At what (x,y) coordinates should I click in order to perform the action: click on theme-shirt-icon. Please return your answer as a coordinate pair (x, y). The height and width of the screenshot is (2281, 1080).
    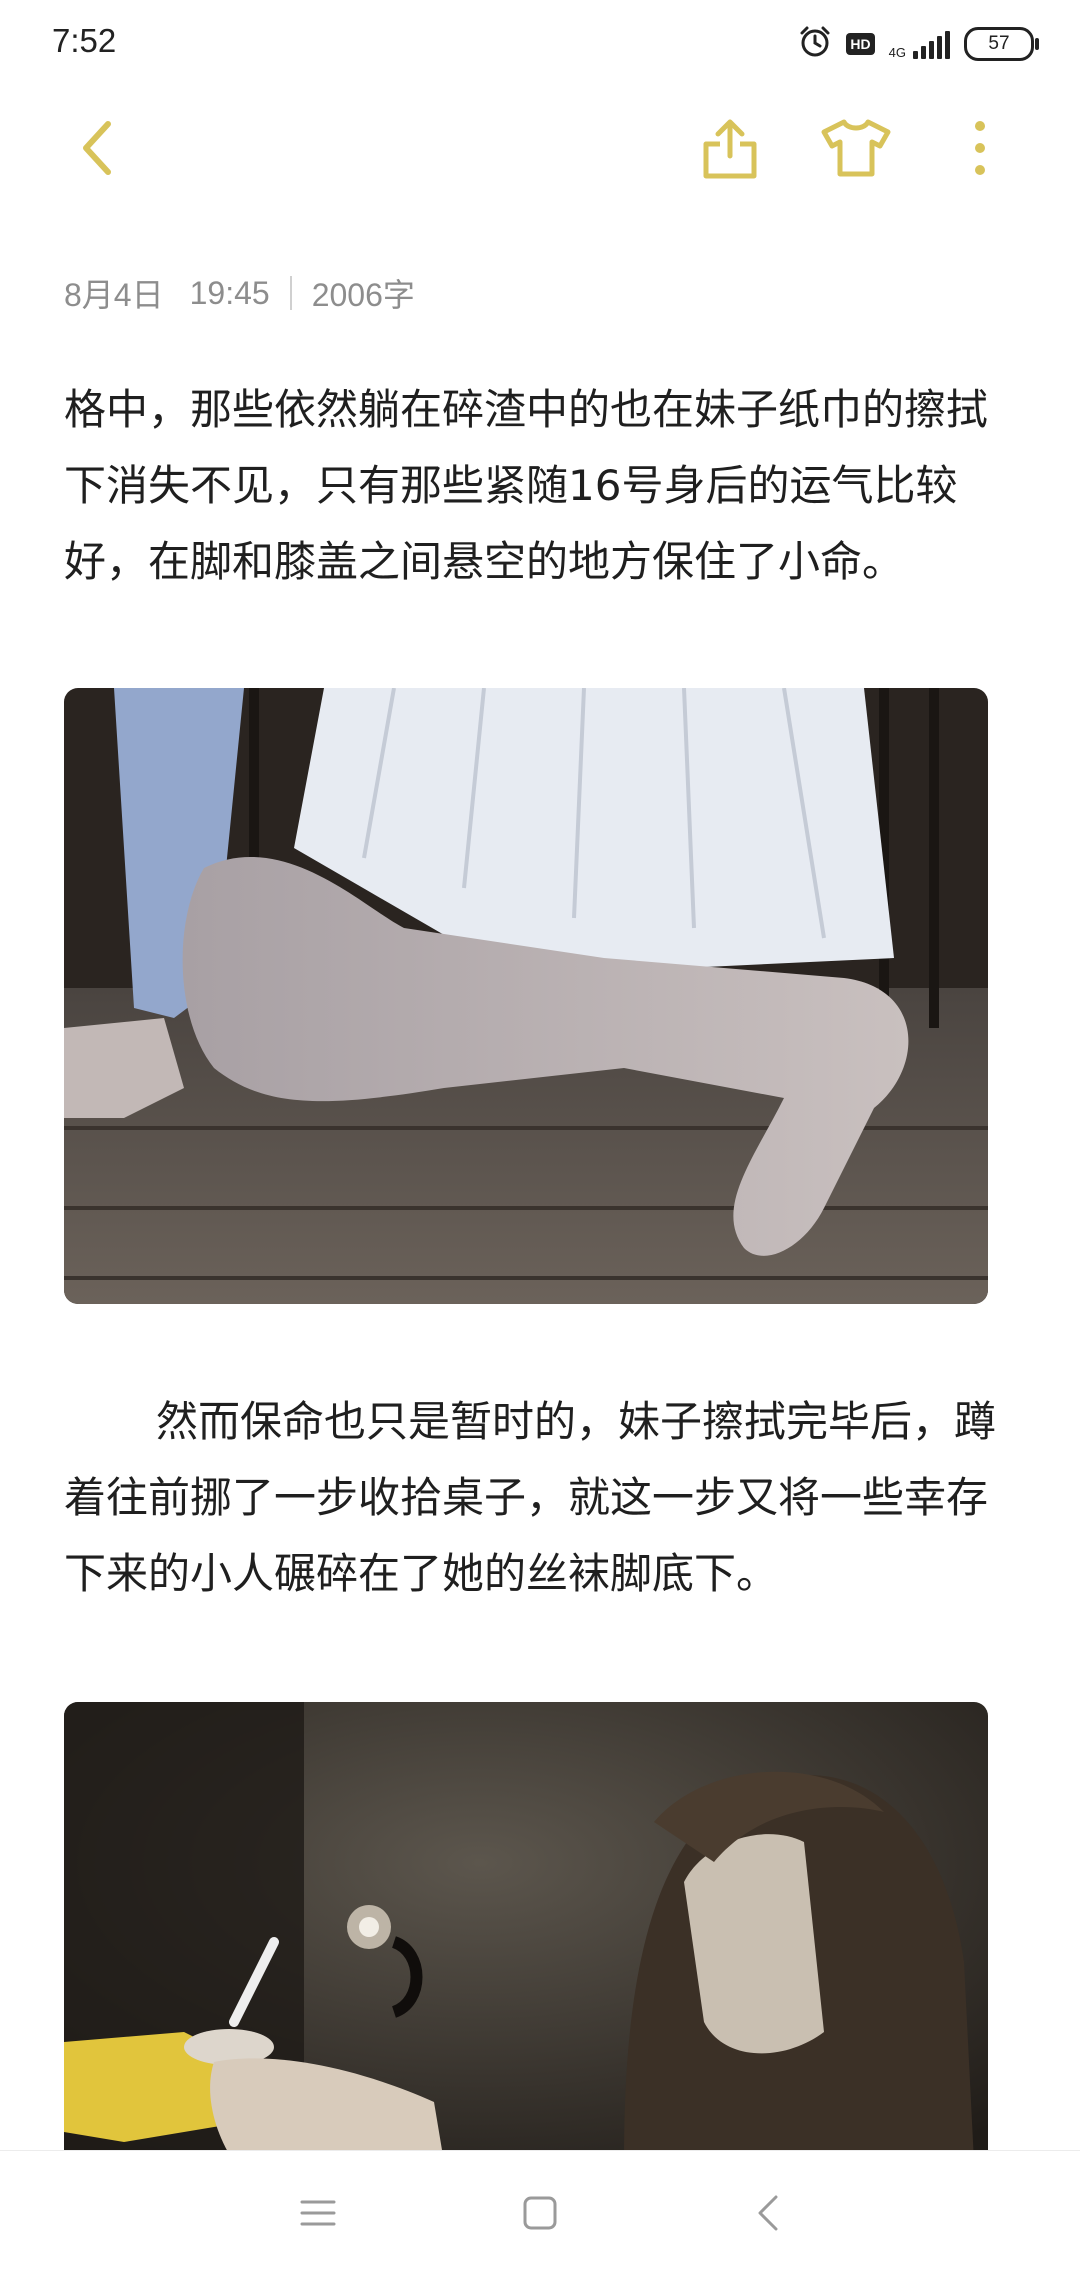
    Looking at the image, I should click on (856, 150).